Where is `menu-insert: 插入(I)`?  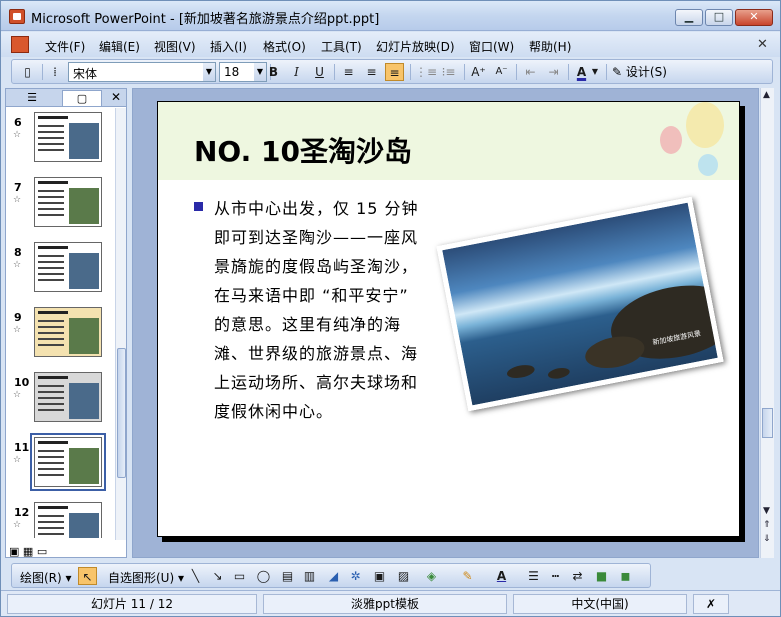 menu-insert: 插入(I) is located at coordinates (228, 46).